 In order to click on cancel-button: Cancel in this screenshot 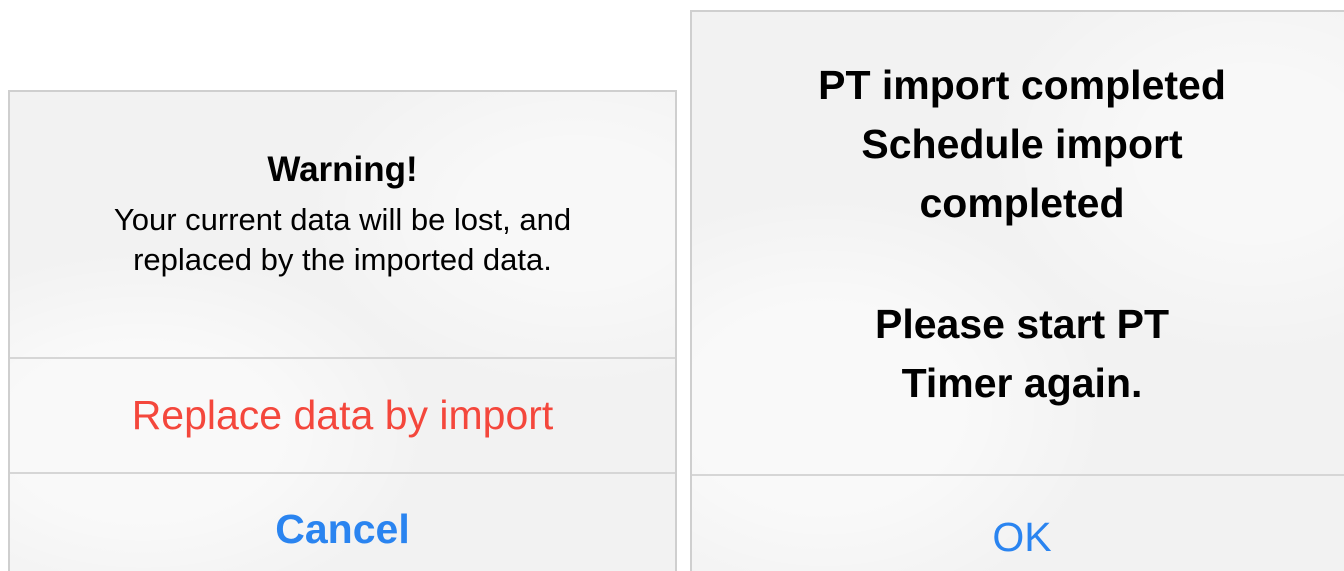, I will do `click(342, 522)`.